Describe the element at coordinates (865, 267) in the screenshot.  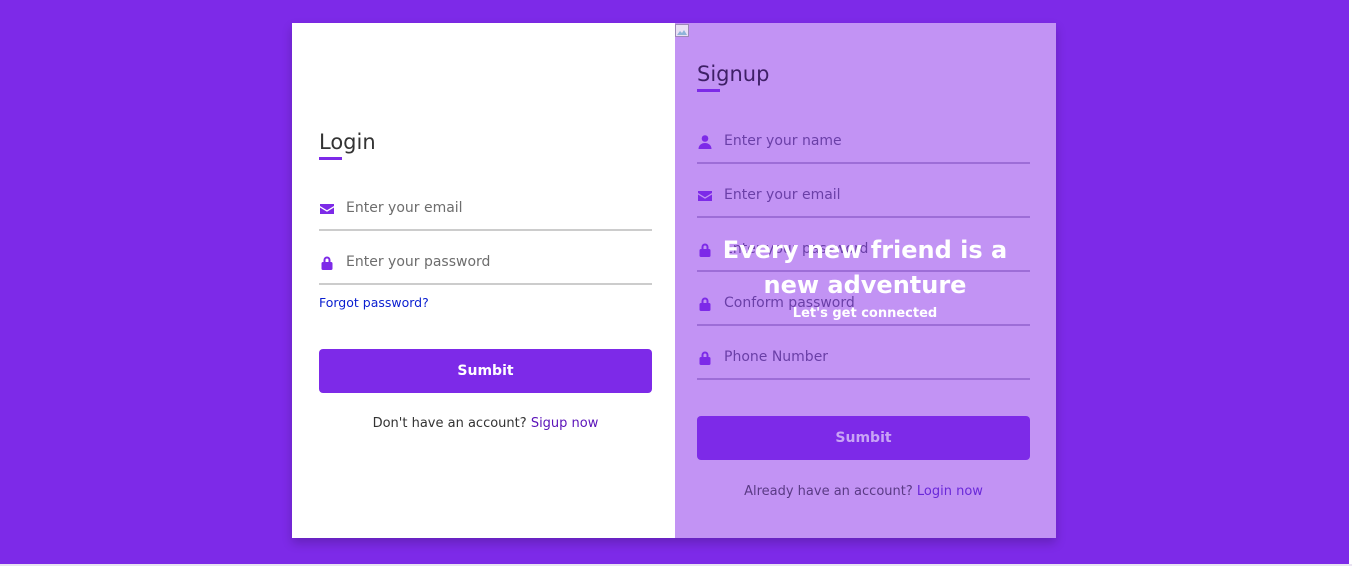
I see `cover-headline: Every new friend is a new adventure` at that location.